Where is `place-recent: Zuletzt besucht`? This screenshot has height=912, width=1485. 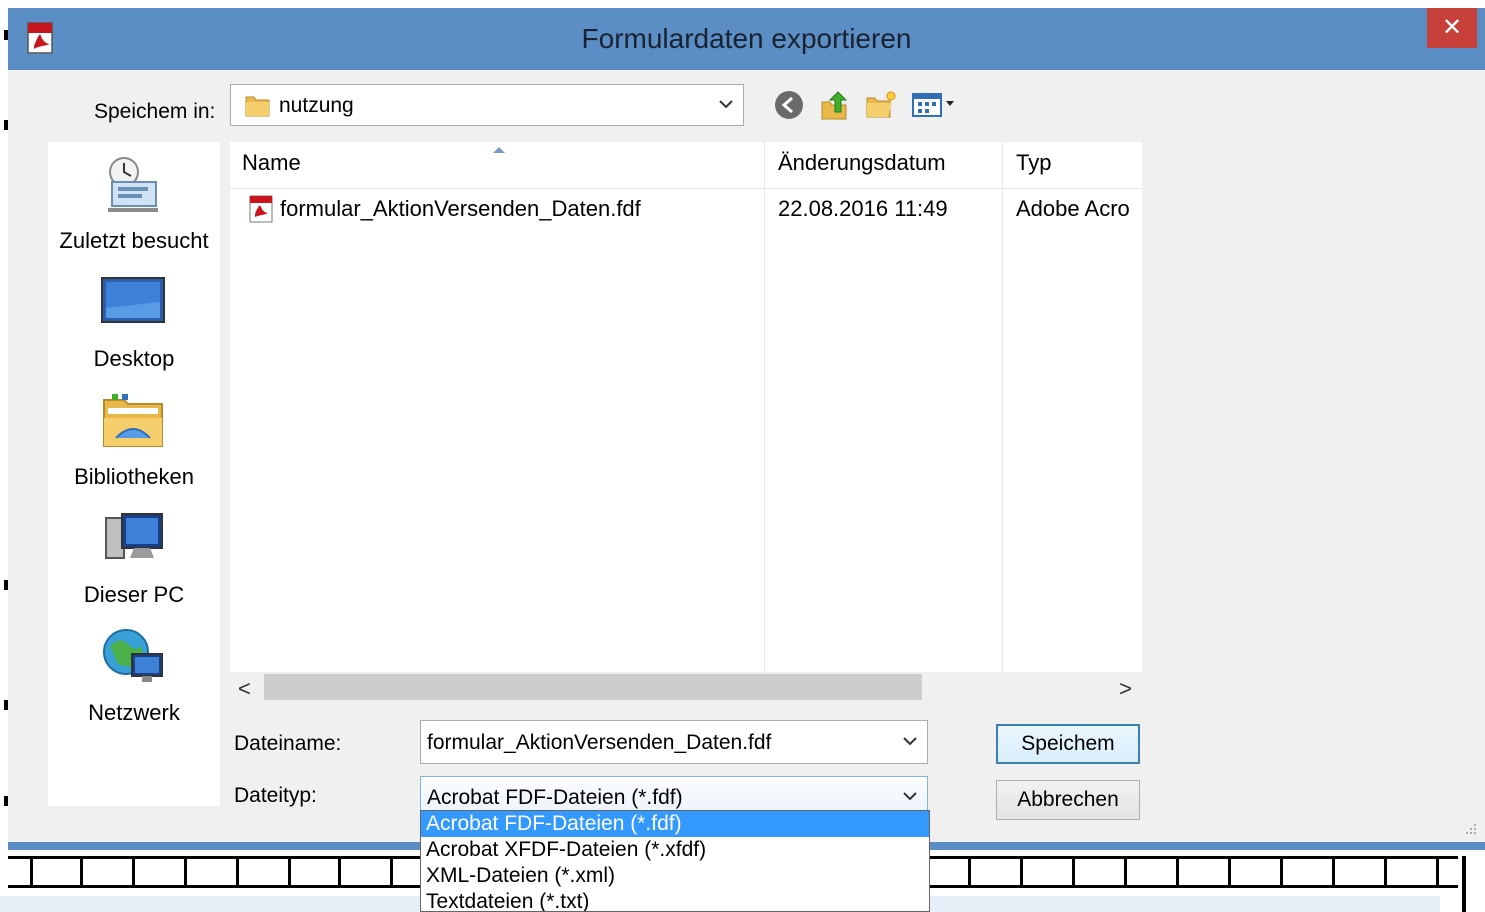 place-recent: Zuletzt besucht is located at coordinates (134, 204).